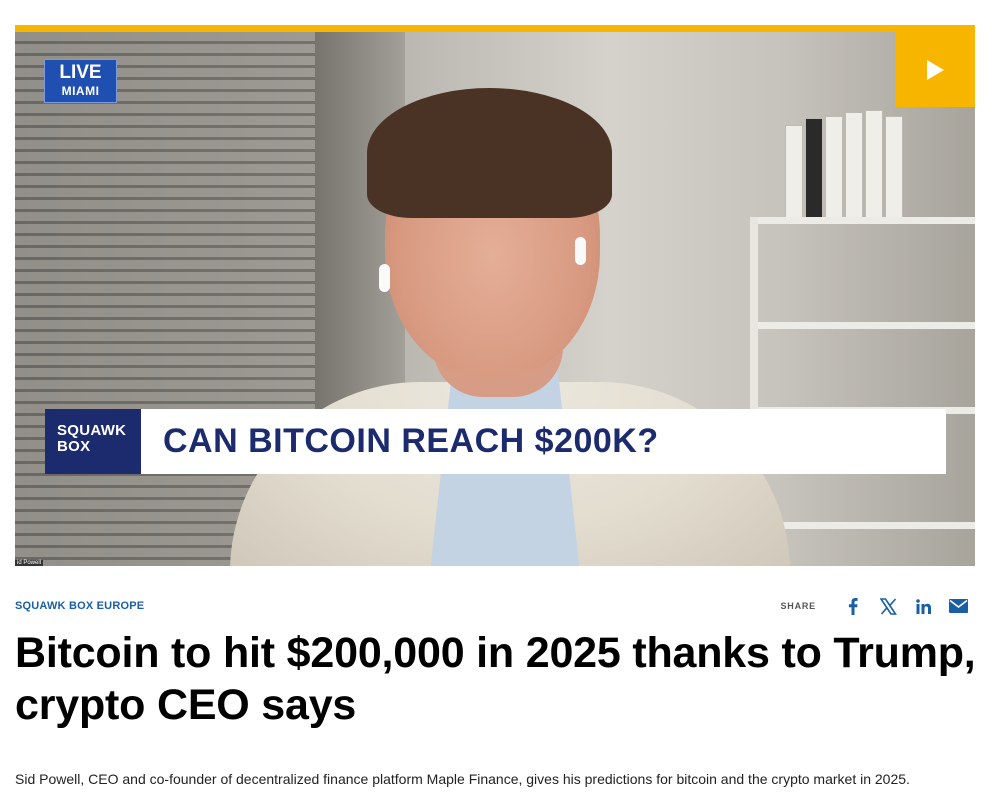  I want to click on facebook-icon, so click(853, 606).